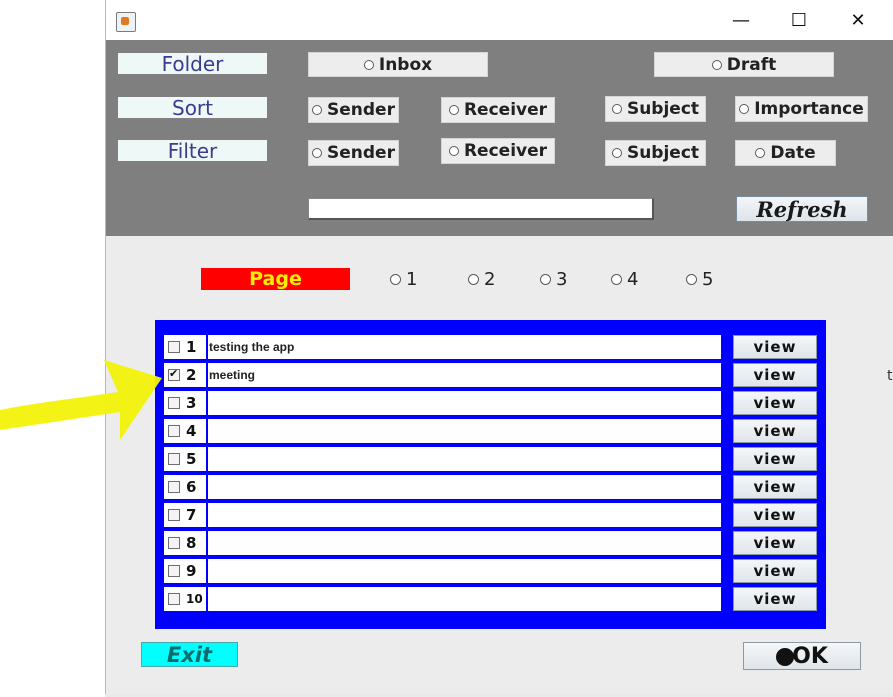  Describe the element at coordinates (126, 22) in the screenshot. I see `java-app-icon` at that location.